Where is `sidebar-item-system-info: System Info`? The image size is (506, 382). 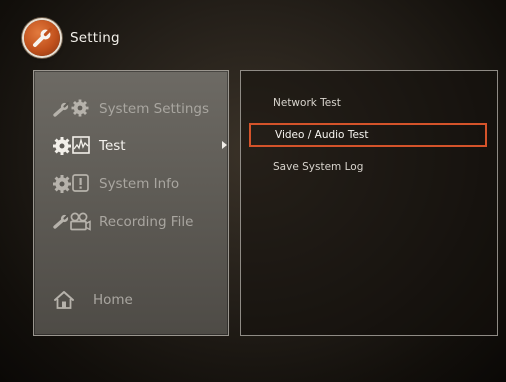
sidebar-item-system-info: System Info is located at coordinates (140, 184).